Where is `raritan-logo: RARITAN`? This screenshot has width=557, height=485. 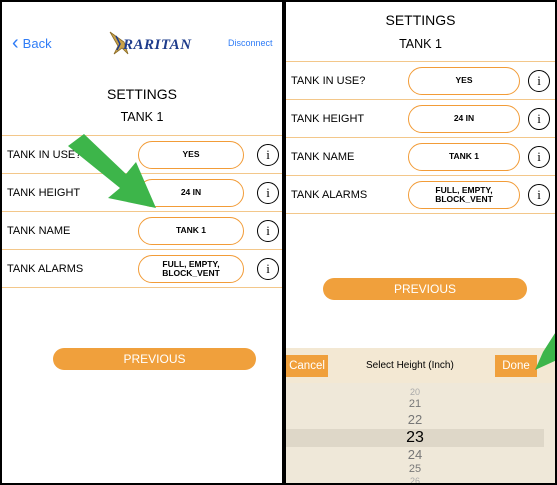 raritan-logo: RARITAN is located at coordinates (151, 43).